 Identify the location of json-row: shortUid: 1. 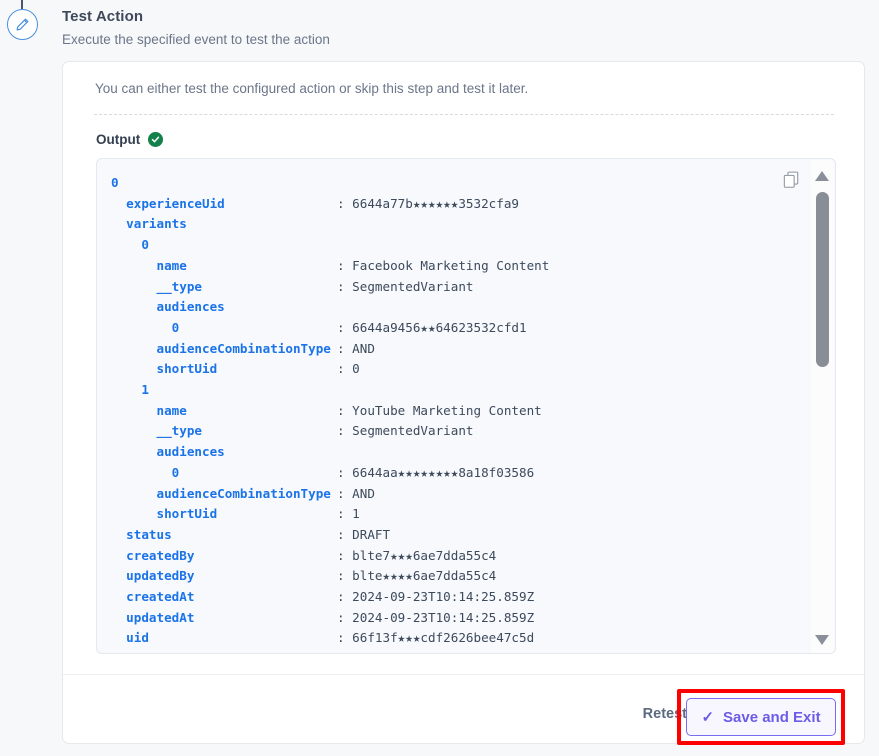
(462, 514).